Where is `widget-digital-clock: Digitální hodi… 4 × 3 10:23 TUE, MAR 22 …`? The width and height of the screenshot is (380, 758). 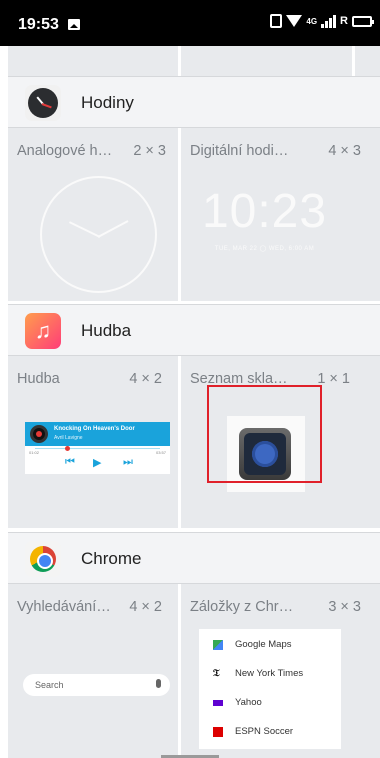 widget-digital-clock: Digitální hodi… 4 × 3 10:23 TUE, MAR 22 … is located at coordinates (280, 214).